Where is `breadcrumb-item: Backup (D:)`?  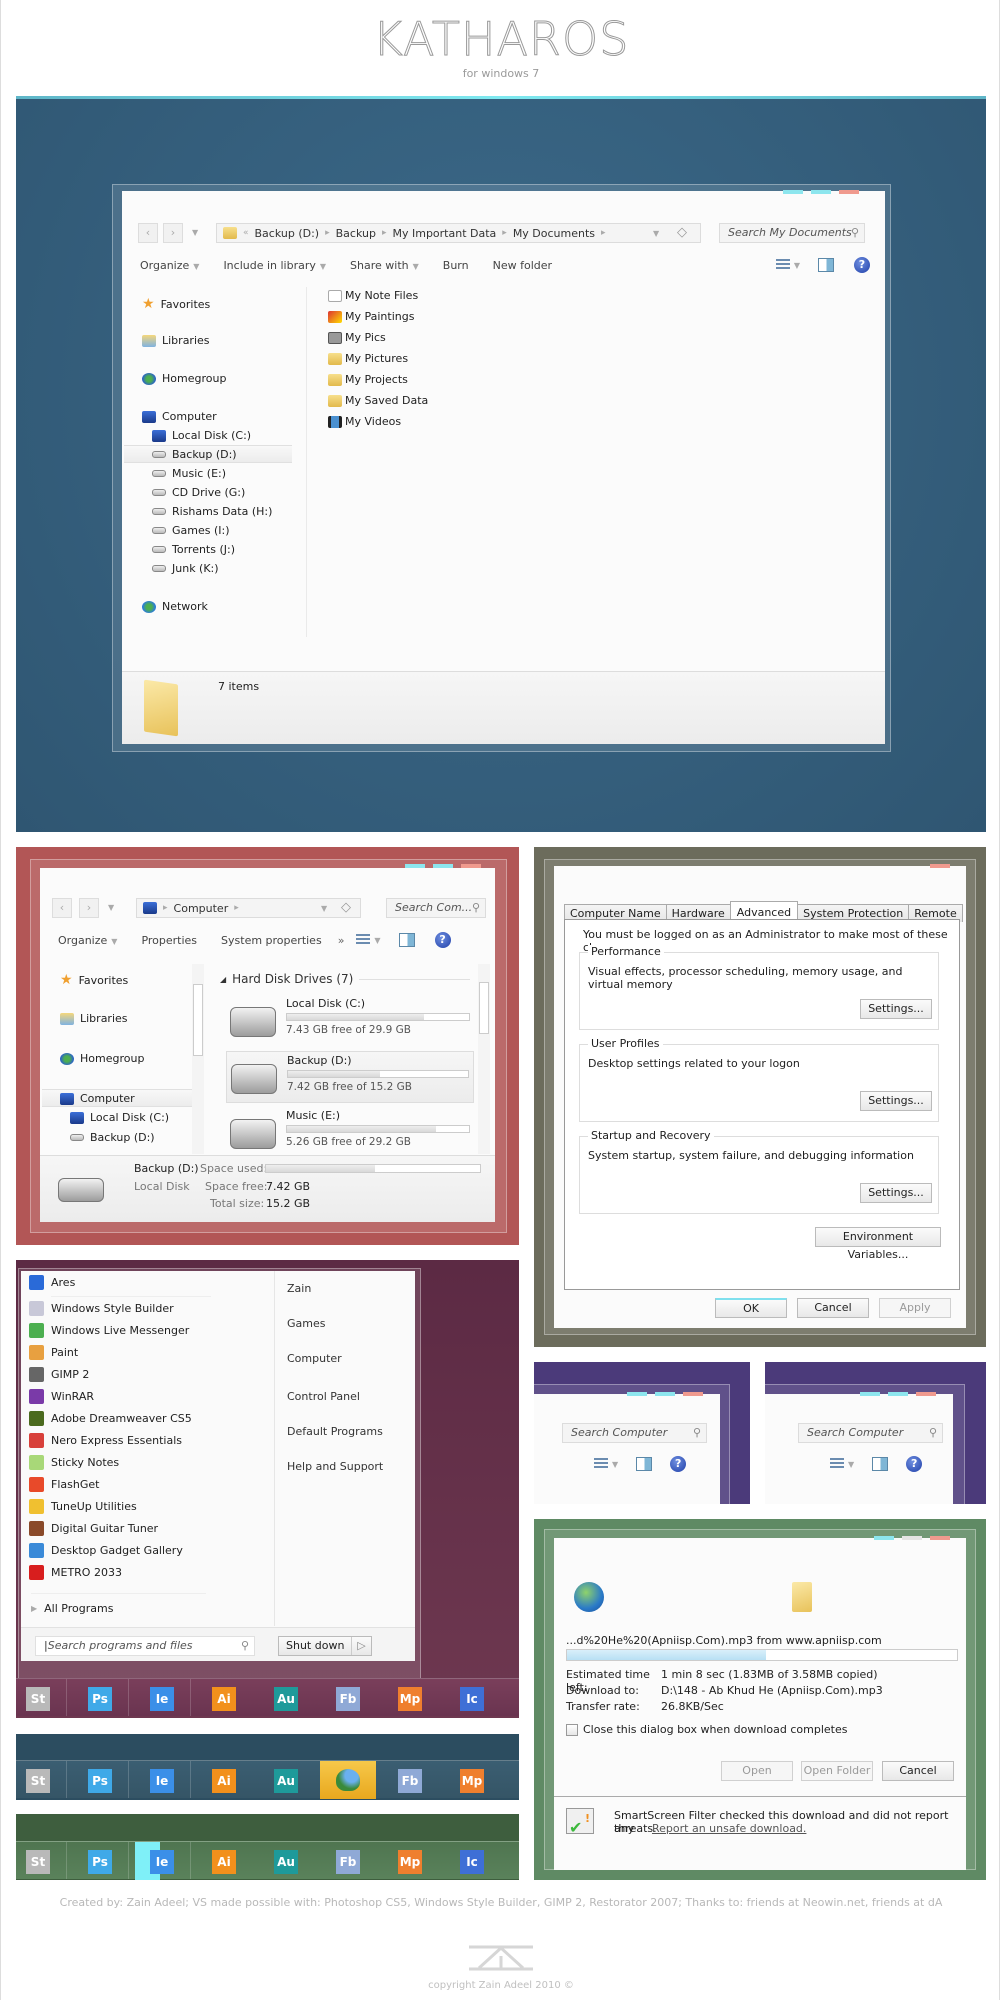 breadcrumb-item: Backup (D:) is located at coordinates (287, 233).